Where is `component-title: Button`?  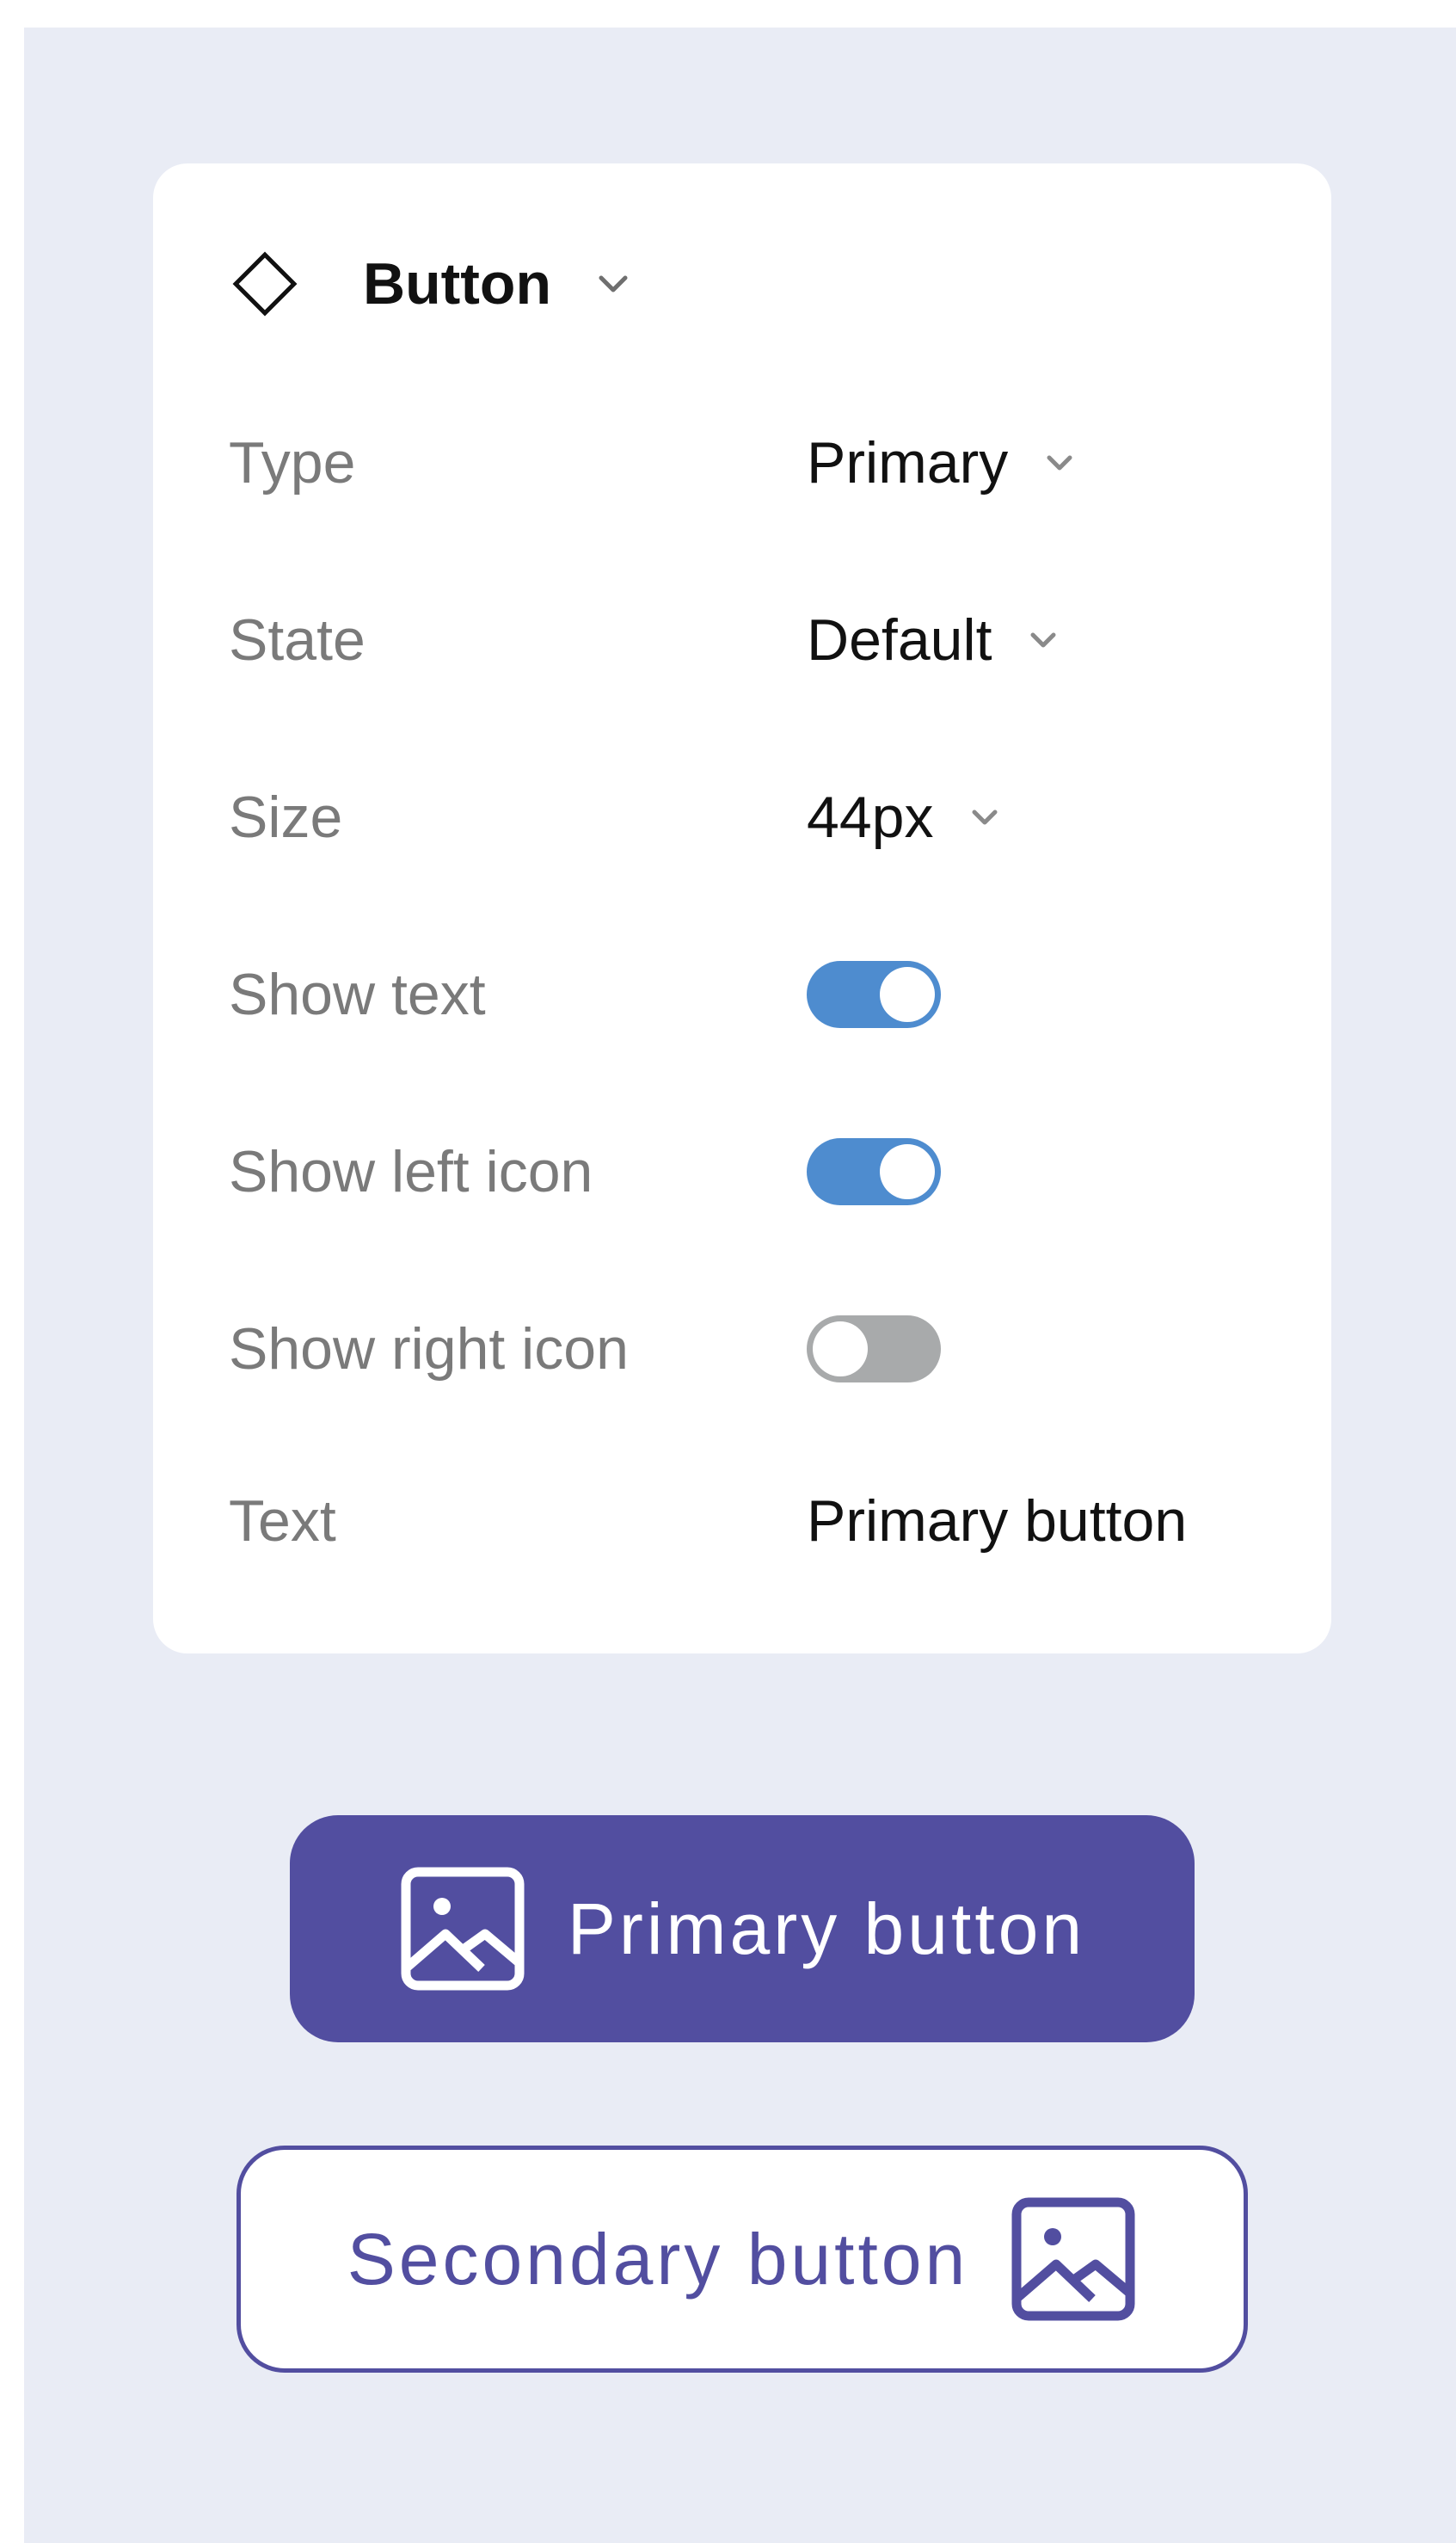
component-title: Button is located at coordinates (457, 284).